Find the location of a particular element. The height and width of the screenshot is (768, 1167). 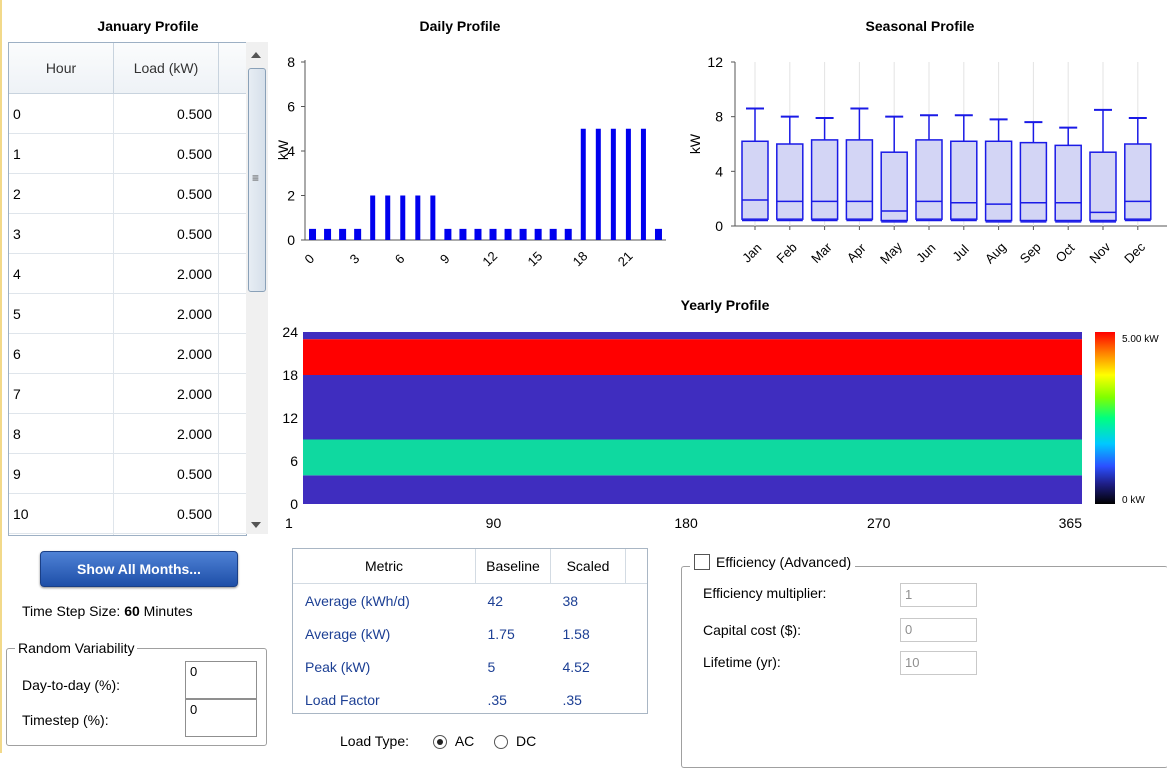

load-type-dc-radio is located at coordinates (501, 742).